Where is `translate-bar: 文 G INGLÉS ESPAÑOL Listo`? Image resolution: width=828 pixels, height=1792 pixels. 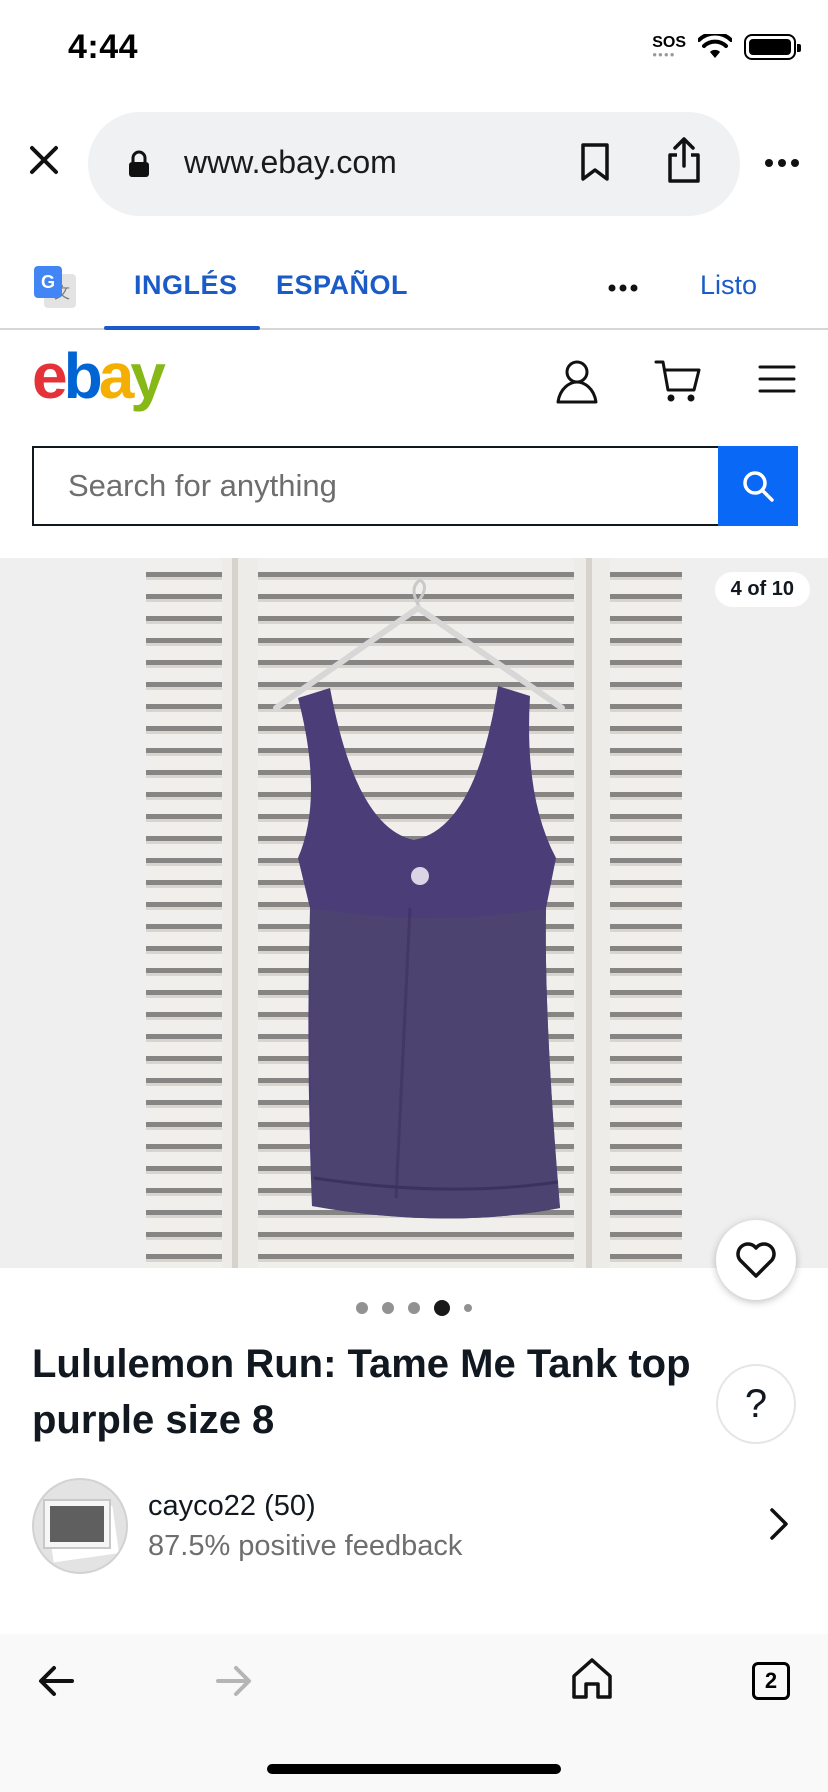 translate-bar: 文 G INGLÉS ESPAÑOL Listo is located at coordinates (414, 289).